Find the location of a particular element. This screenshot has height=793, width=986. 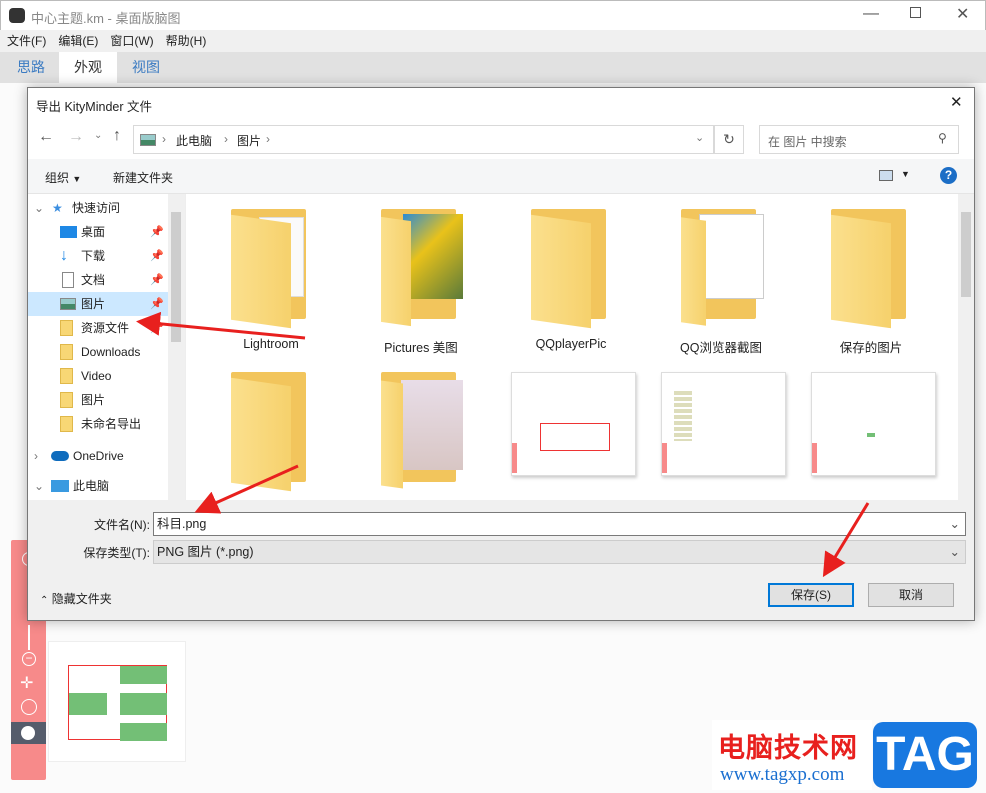

arrow-to-filename is located at coordinates (246, 489).